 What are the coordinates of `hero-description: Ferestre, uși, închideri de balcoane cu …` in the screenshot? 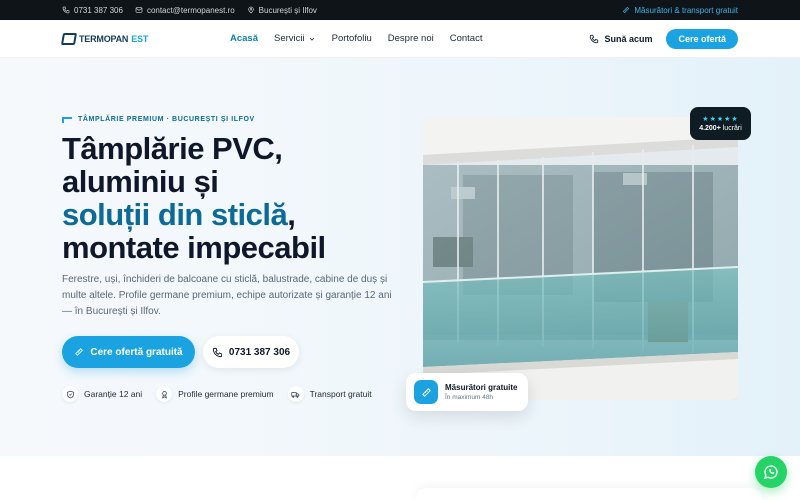 It's located at (227, 295).